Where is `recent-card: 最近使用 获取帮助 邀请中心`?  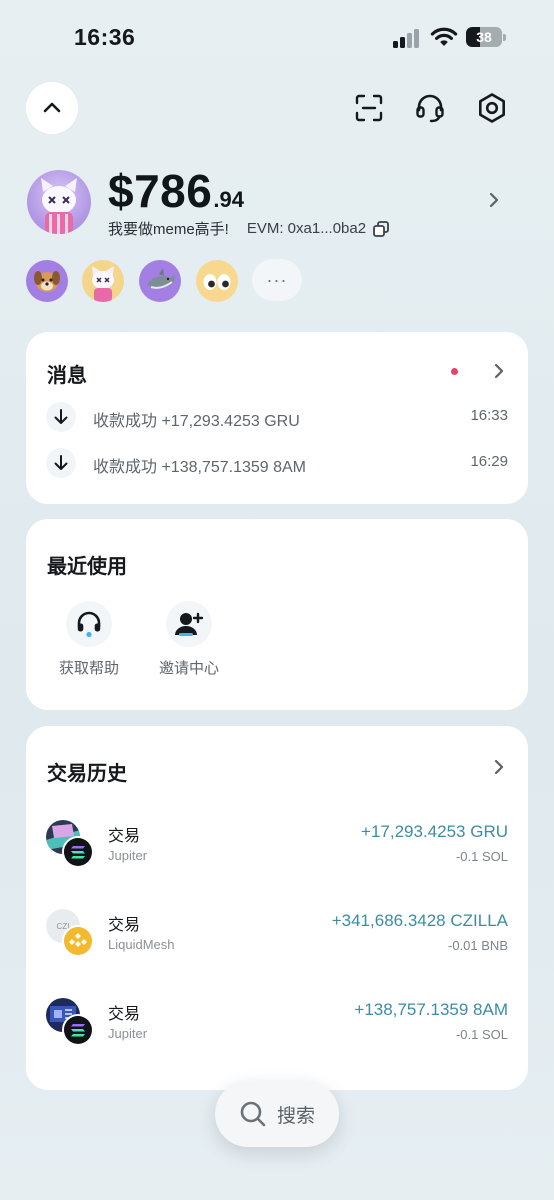
recent-card: 最近使用 获取帮助 邀请中心 is located at coordinates (277, 614).